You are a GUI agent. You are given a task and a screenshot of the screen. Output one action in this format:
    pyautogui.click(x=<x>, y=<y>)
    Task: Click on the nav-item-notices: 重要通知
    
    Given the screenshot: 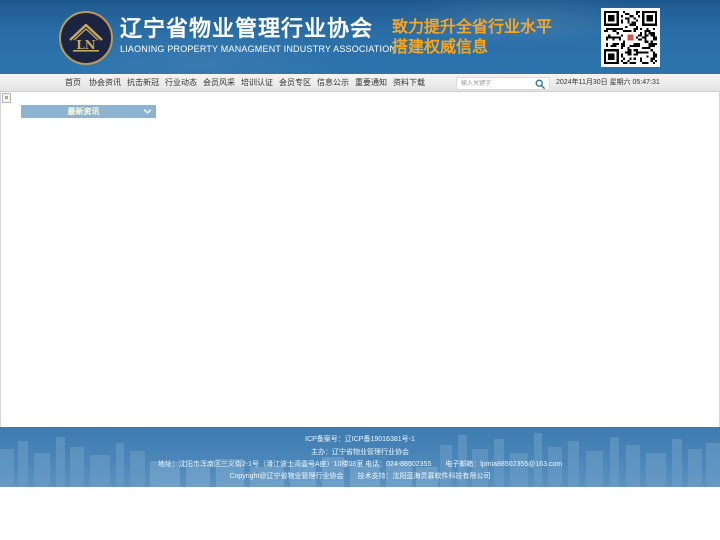 What is the action you would take?
    pyautogui.click(x=371, y=83)
    